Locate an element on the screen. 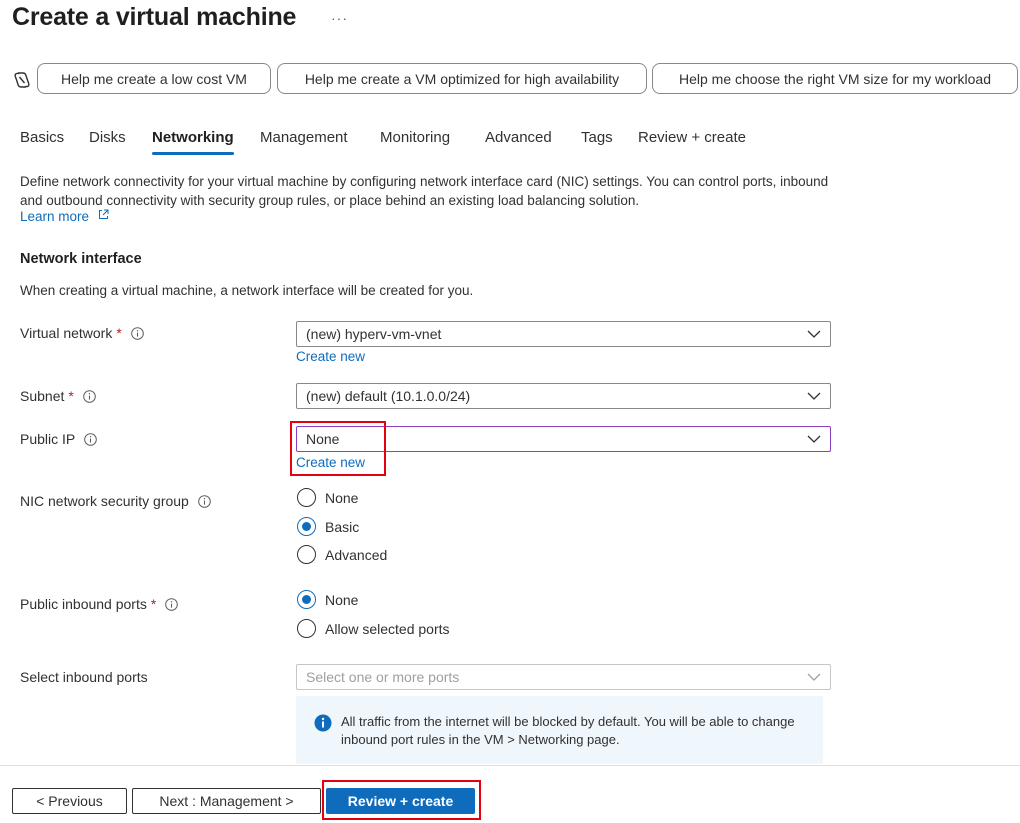  select-inbound-ports-placeholder: Select one or more ports is located at coordinates (383, 677).